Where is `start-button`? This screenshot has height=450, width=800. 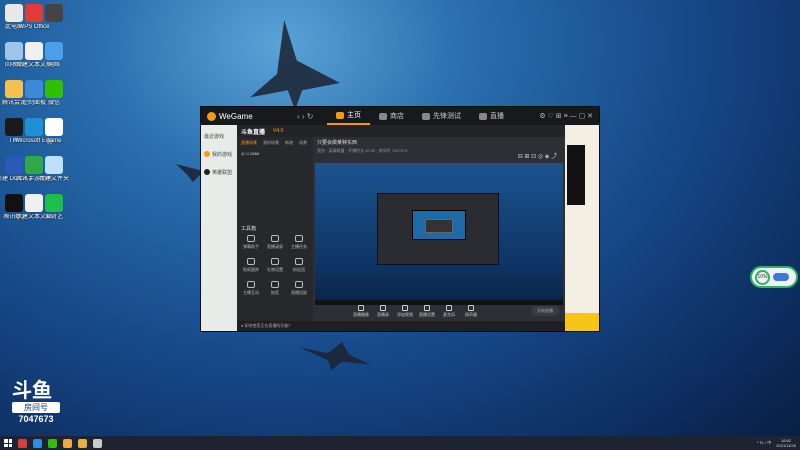 start-button is located at coordinates (8, 443).